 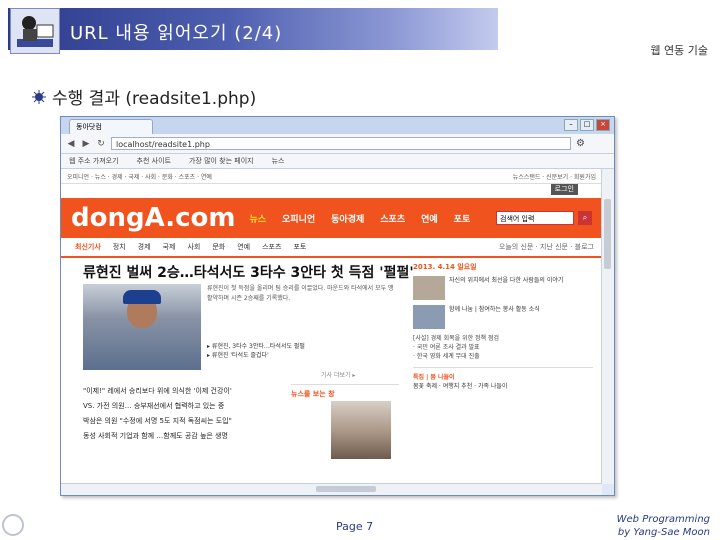 I want to click on subnav-item: 최신기사, so click(x=88, y=247).